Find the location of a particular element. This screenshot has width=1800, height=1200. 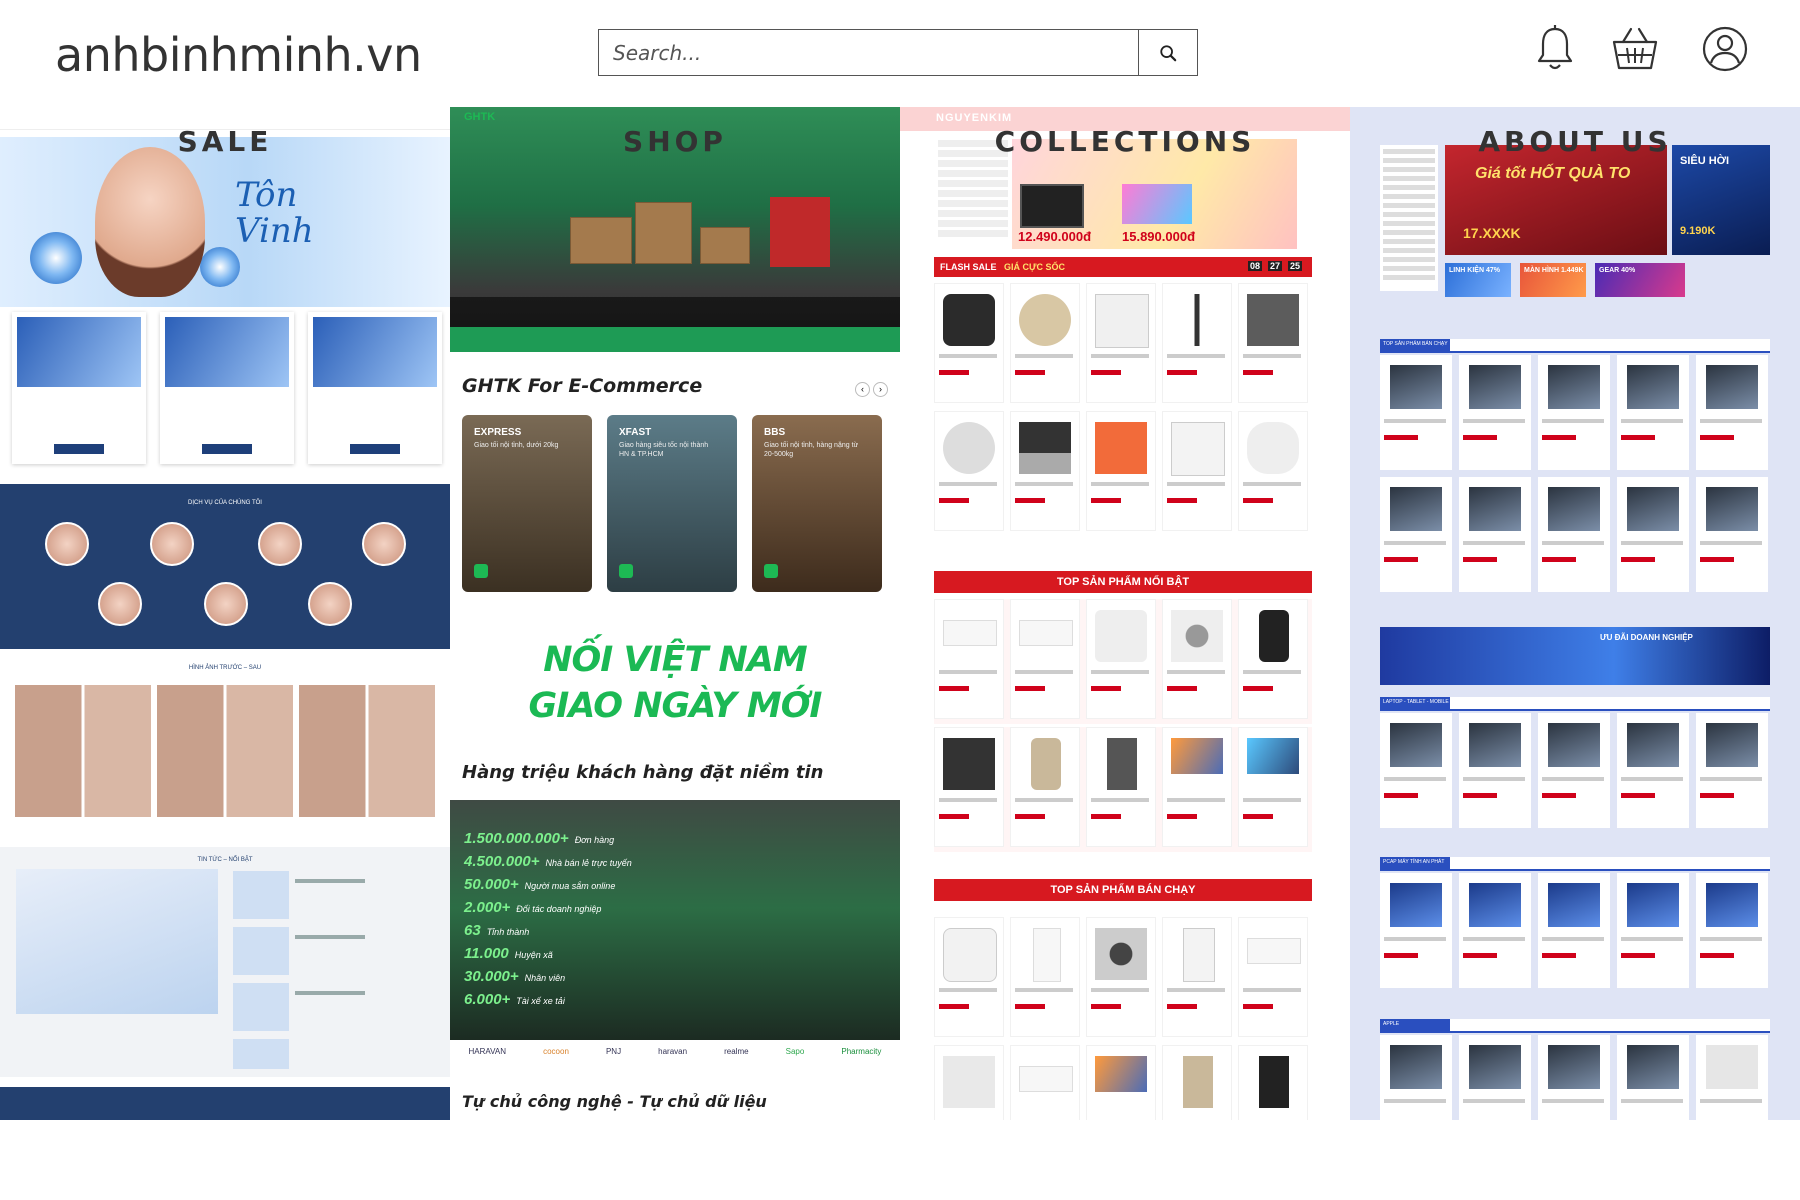

cart-button is located at coordinates (1635, 51).